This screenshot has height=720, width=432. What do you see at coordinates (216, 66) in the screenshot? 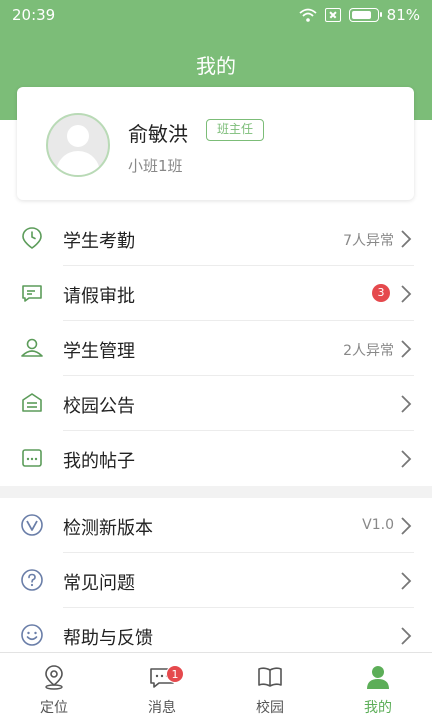
I see `page-title: 我的` at bounding box center [216, 66].